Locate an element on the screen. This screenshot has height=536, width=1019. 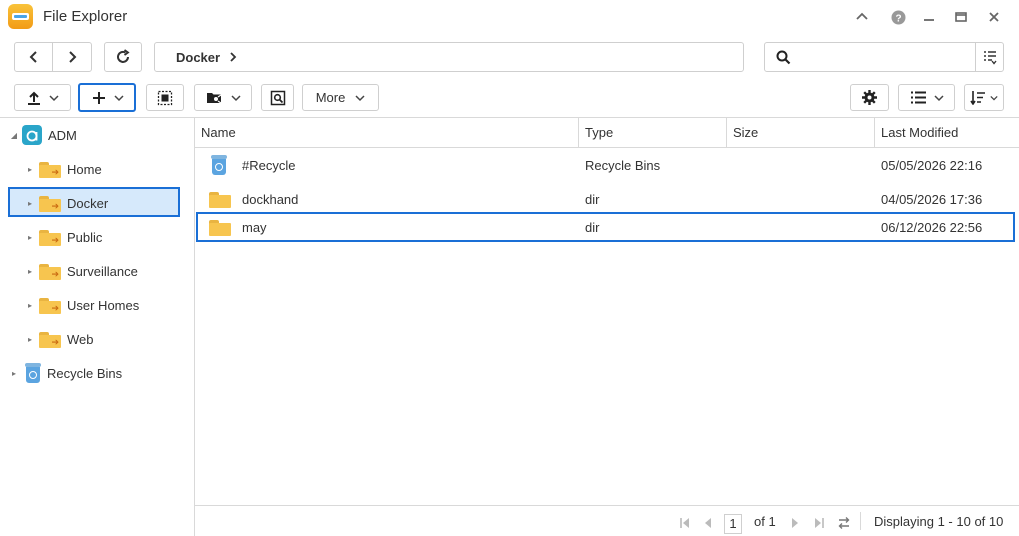
table-row: #Recycle Recycle Bins 05/05/2026 22:16 is located at coordinates (607, 165).